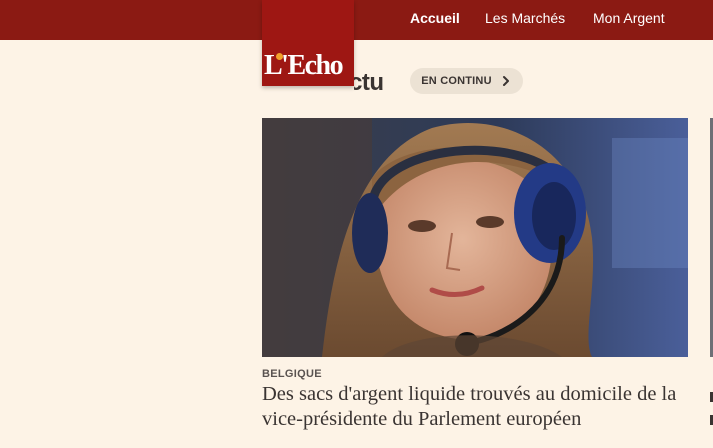 The image size is (713, 448). I want to click on nav-item-les-marches: Les Marchés, so click(525, 17).